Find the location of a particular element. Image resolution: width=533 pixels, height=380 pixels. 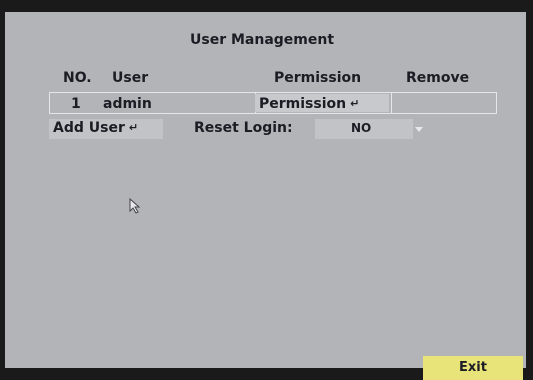

add-user-button-label: Add User ↵ is located at coordinates (95, 128).